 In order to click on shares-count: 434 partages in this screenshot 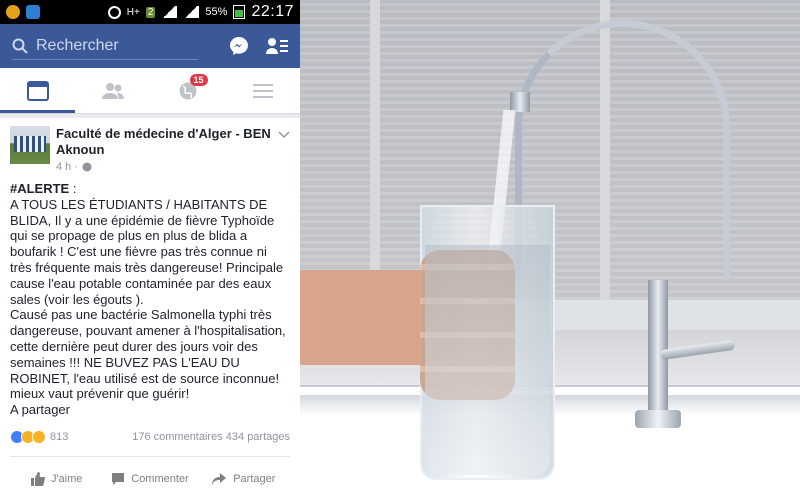, I will do `click(258, 437)`.